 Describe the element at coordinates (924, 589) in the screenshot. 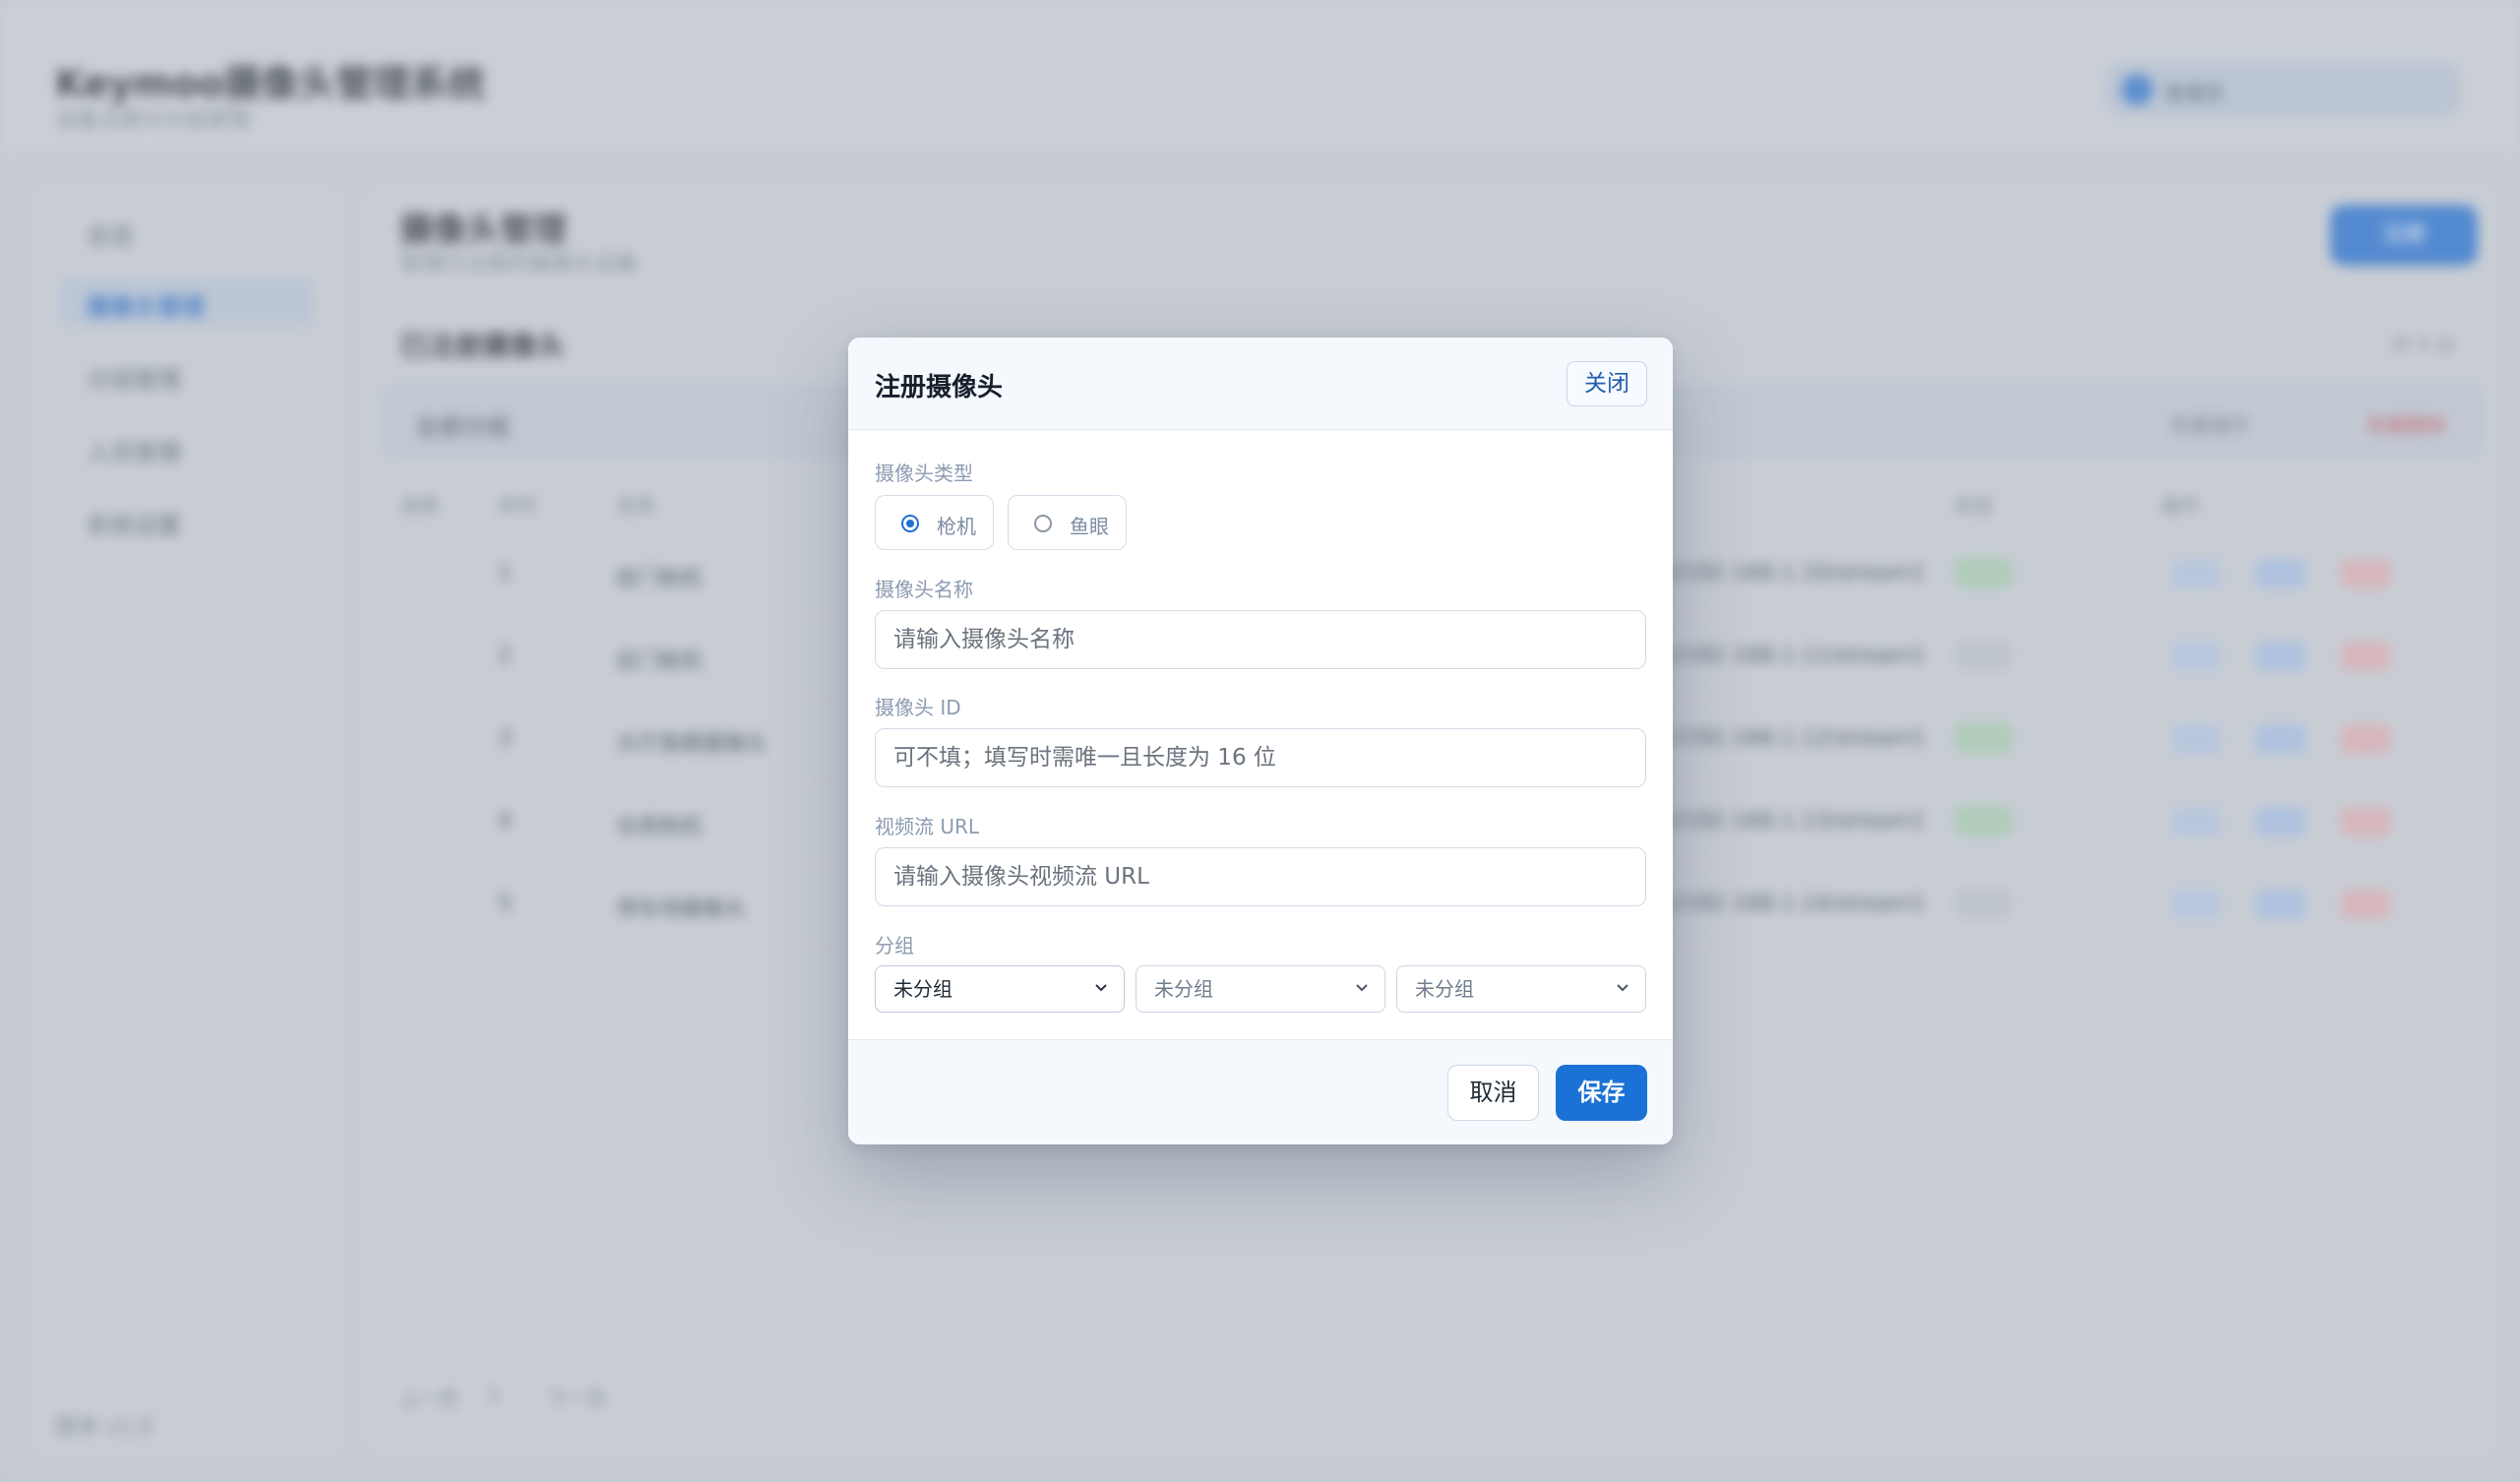

I see `camera-name-label: 摄像头名称` at that location.